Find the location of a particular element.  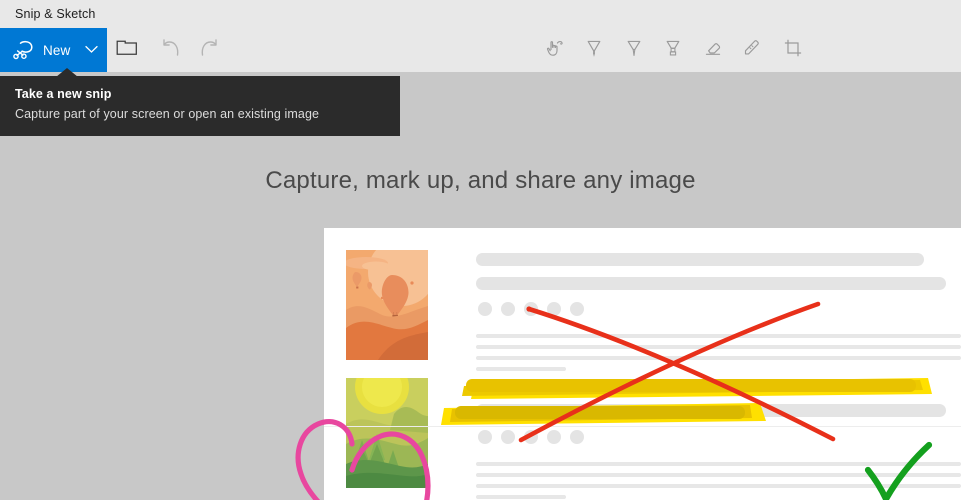

highlighter-icon is located at coordinates (673, 50).